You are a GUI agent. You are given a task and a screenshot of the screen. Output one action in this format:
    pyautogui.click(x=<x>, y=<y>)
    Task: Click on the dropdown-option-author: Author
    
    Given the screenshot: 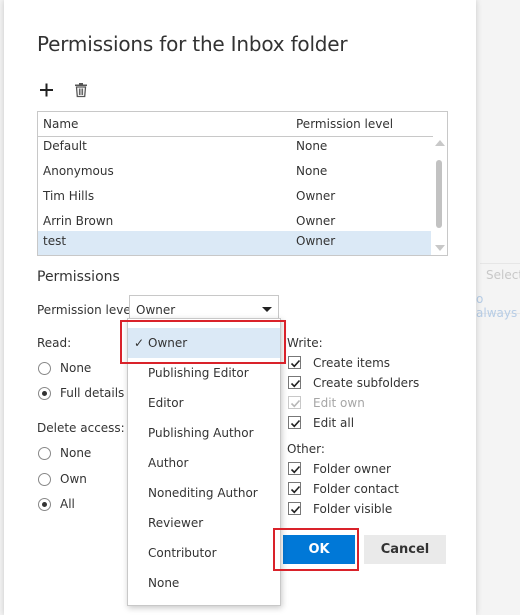 What is the action you would take?
    pyautogui.click(x=204, y=463)
    